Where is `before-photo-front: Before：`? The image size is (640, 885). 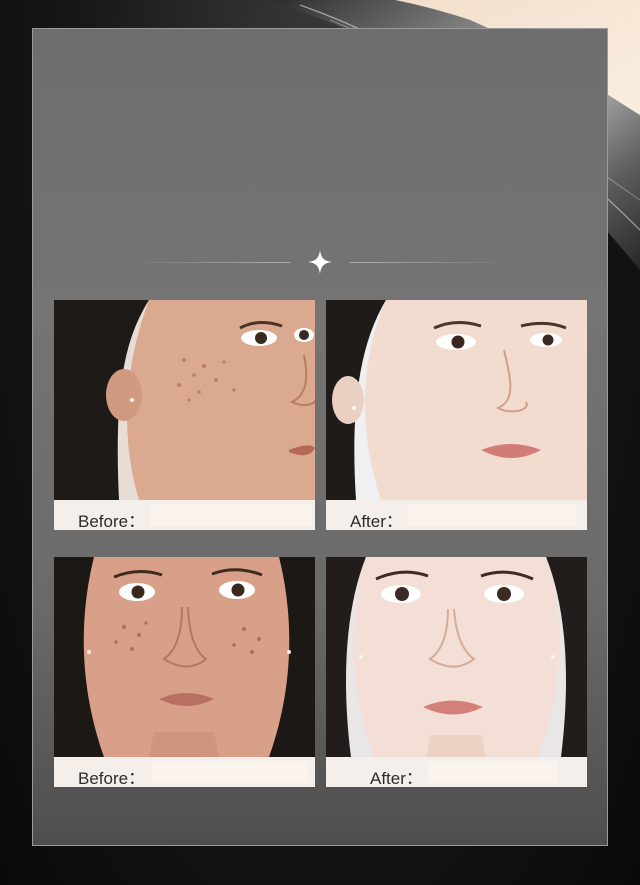 before-photo-front: Before： is located at coordinates (184, 672).